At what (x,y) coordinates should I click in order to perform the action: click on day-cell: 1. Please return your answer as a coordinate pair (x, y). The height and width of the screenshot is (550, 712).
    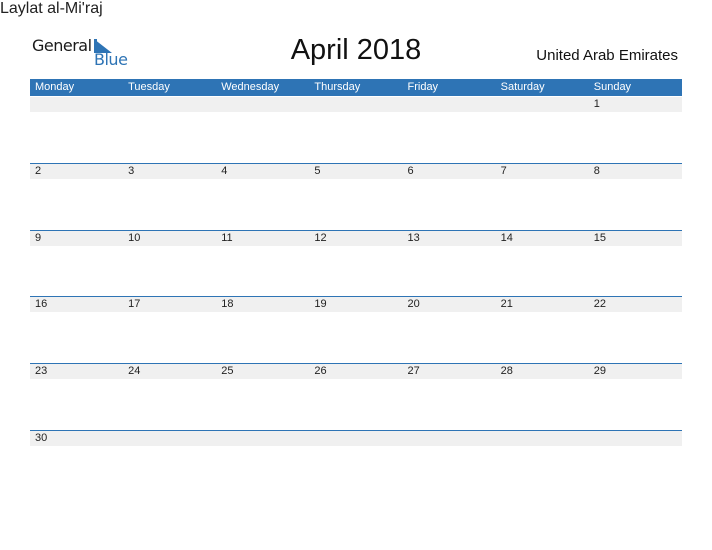
    Looking at the image, I should click on (596, 104).